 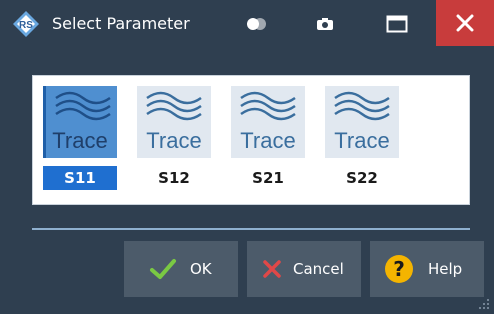 I want to click on svg-text: RS, so click(x=26, y=25).